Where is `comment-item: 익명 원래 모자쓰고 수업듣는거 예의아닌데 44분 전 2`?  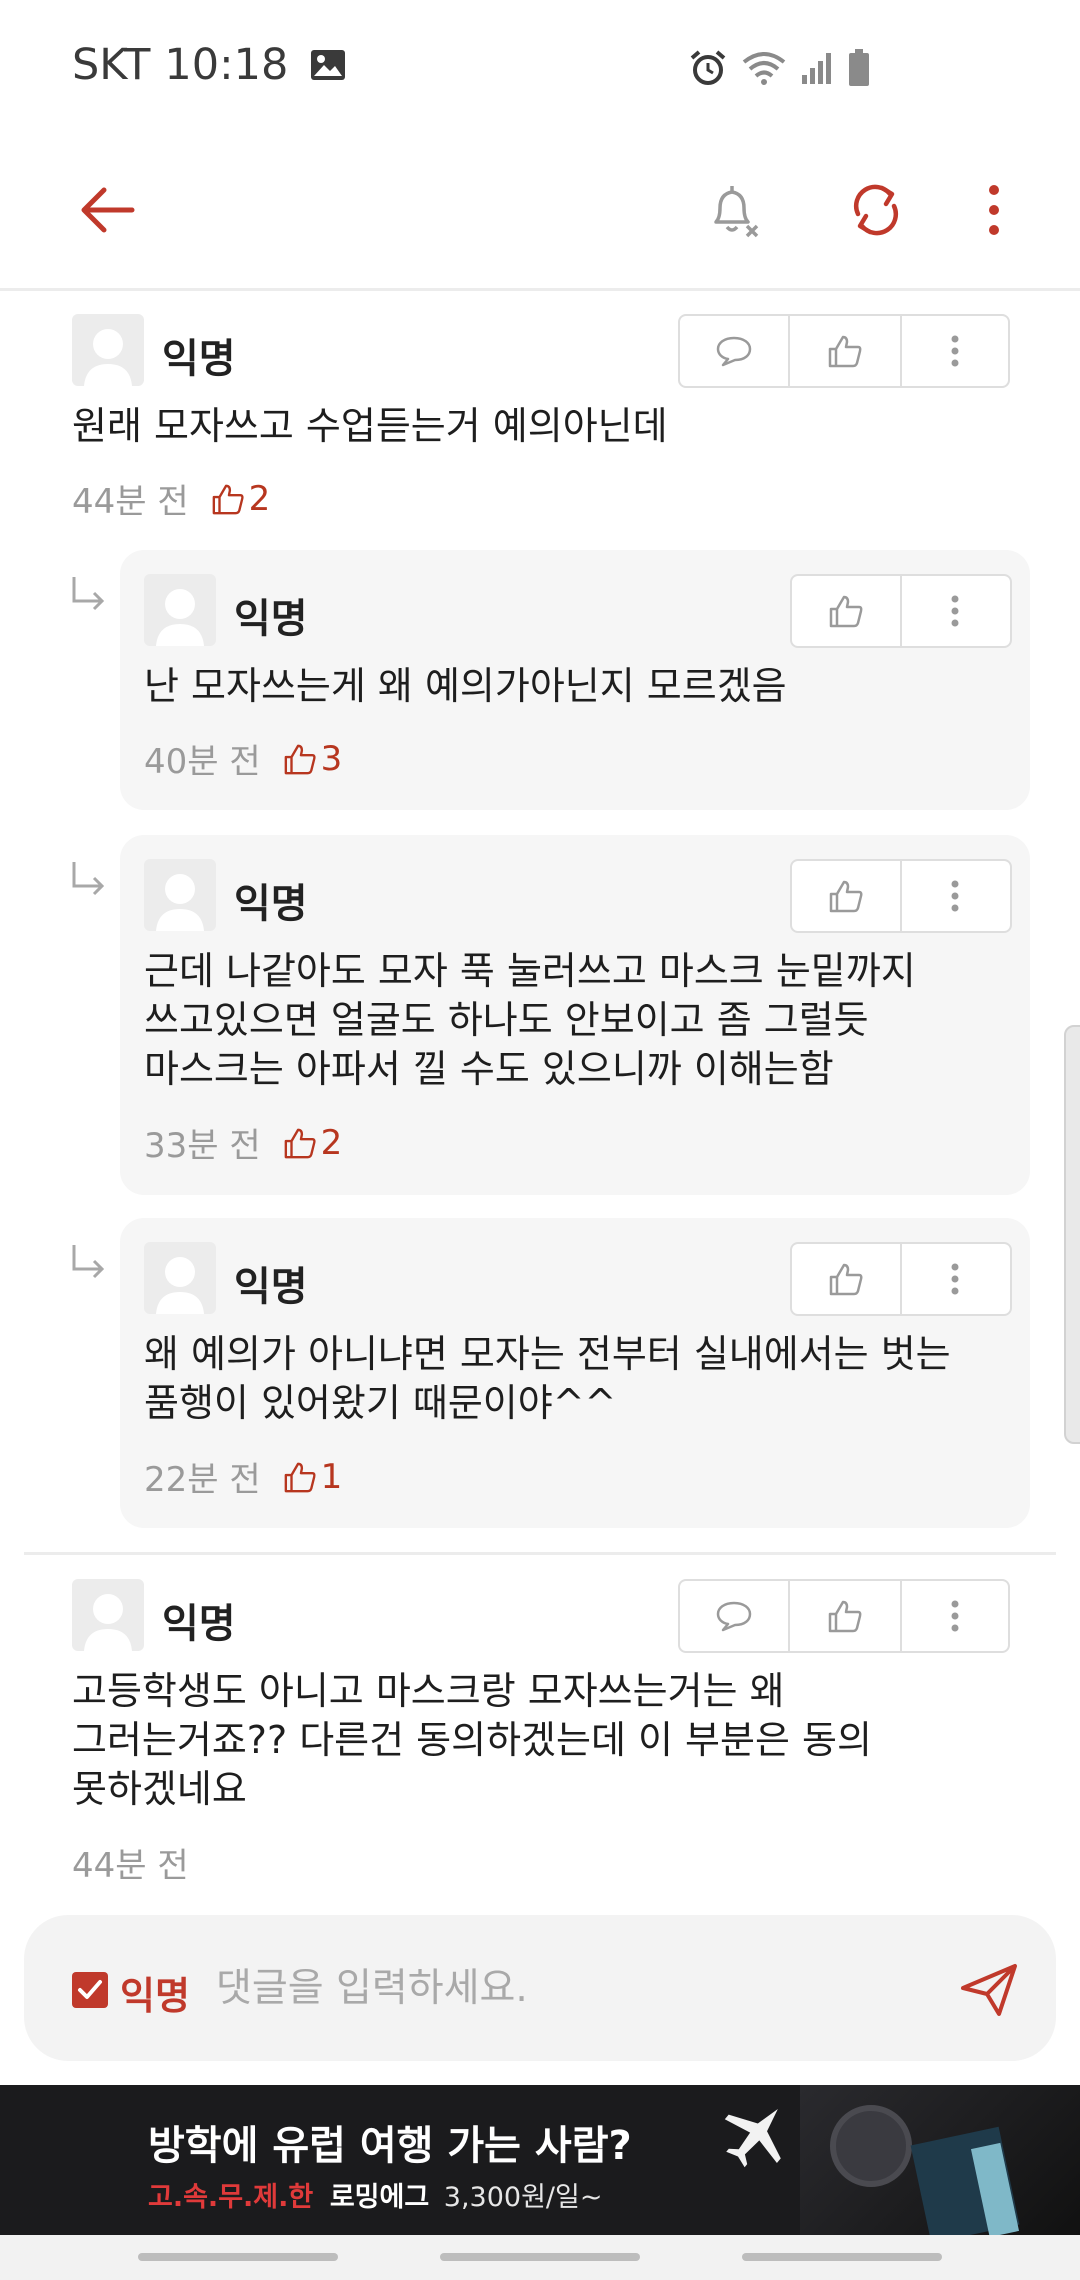 comment-item: 익명 원래 모자쓰고 수업듣는거 예의아닌데 44분 전 2 is located at coordinates (540, 412).